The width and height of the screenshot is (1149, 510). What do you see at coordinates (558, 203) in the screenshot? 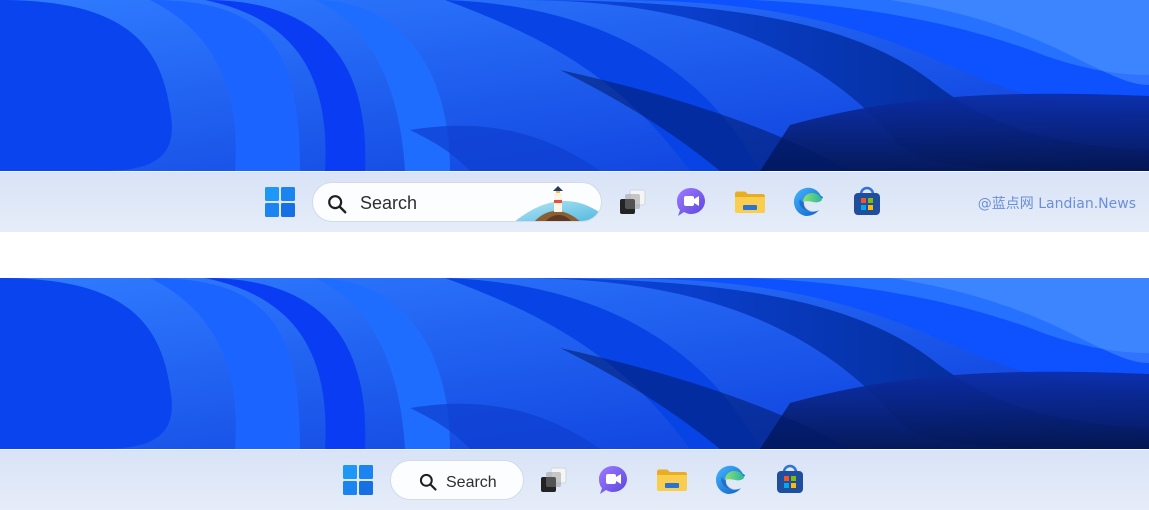
I see `lighthouse-illustration-icon` at bounding box center [558, 203].